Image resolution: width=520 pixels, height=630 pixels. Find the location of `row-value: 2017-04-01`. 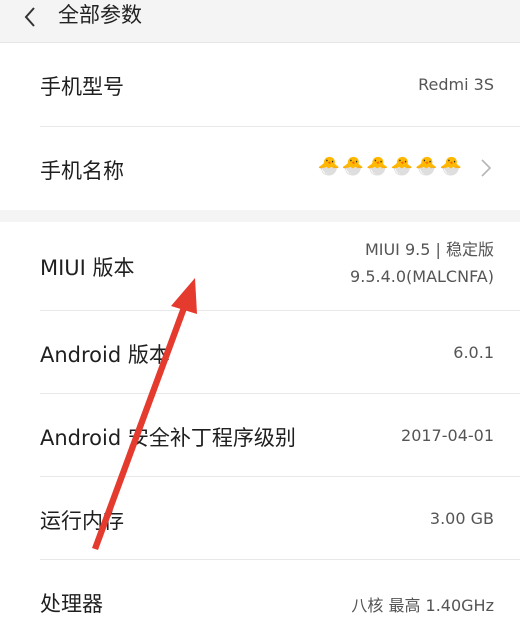

row-value: 2017-04-01 is located at coordinates (447, 435).